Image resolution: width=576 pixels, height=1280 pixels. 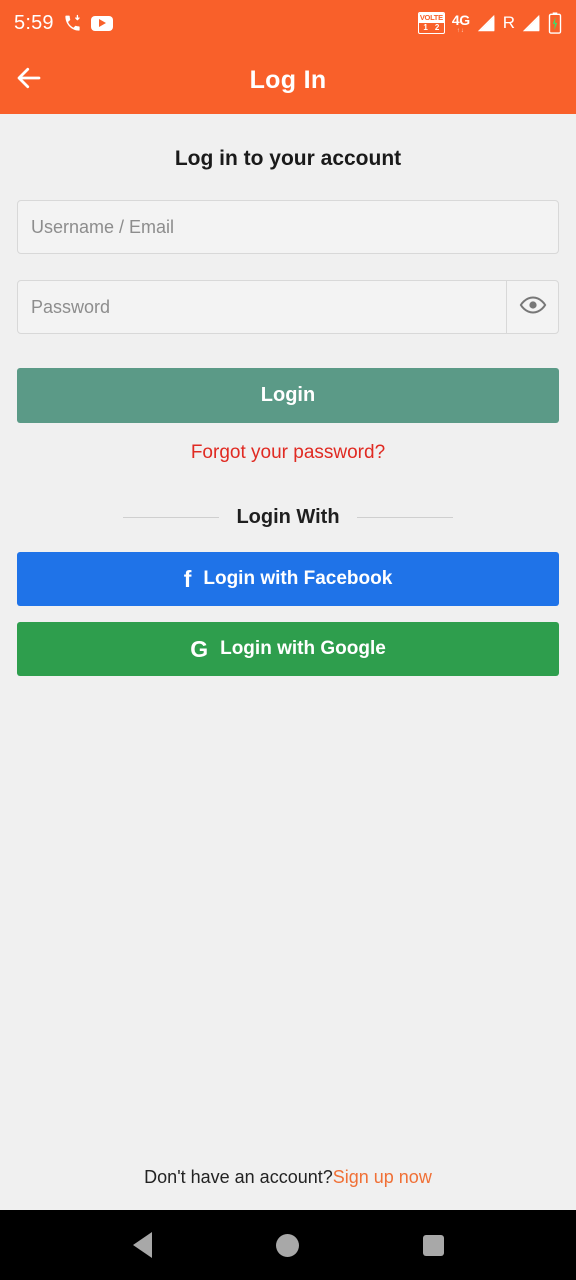 I want to click on missed-call-icon, so click(x=72, y=23).